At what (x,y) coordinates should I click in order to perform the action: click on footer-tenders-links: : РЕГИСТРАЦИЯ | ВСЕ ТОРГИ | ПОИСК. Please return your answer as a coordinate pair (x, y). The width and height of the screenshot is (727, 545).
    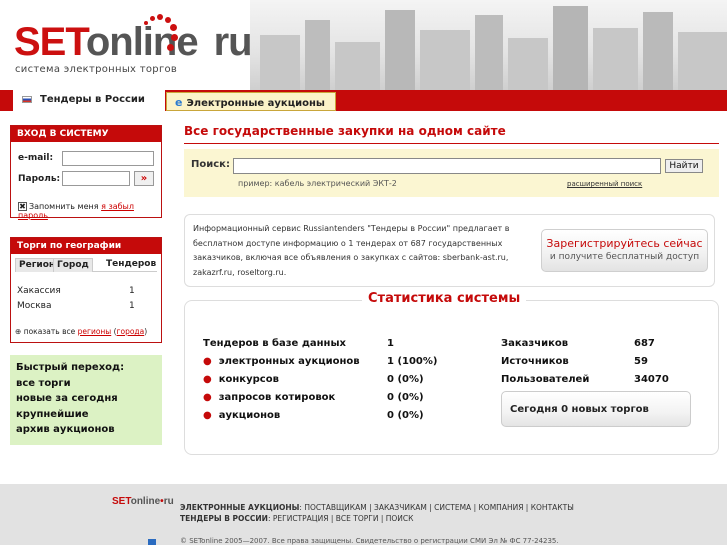
    Looking at the image, I should click on (340, 518).